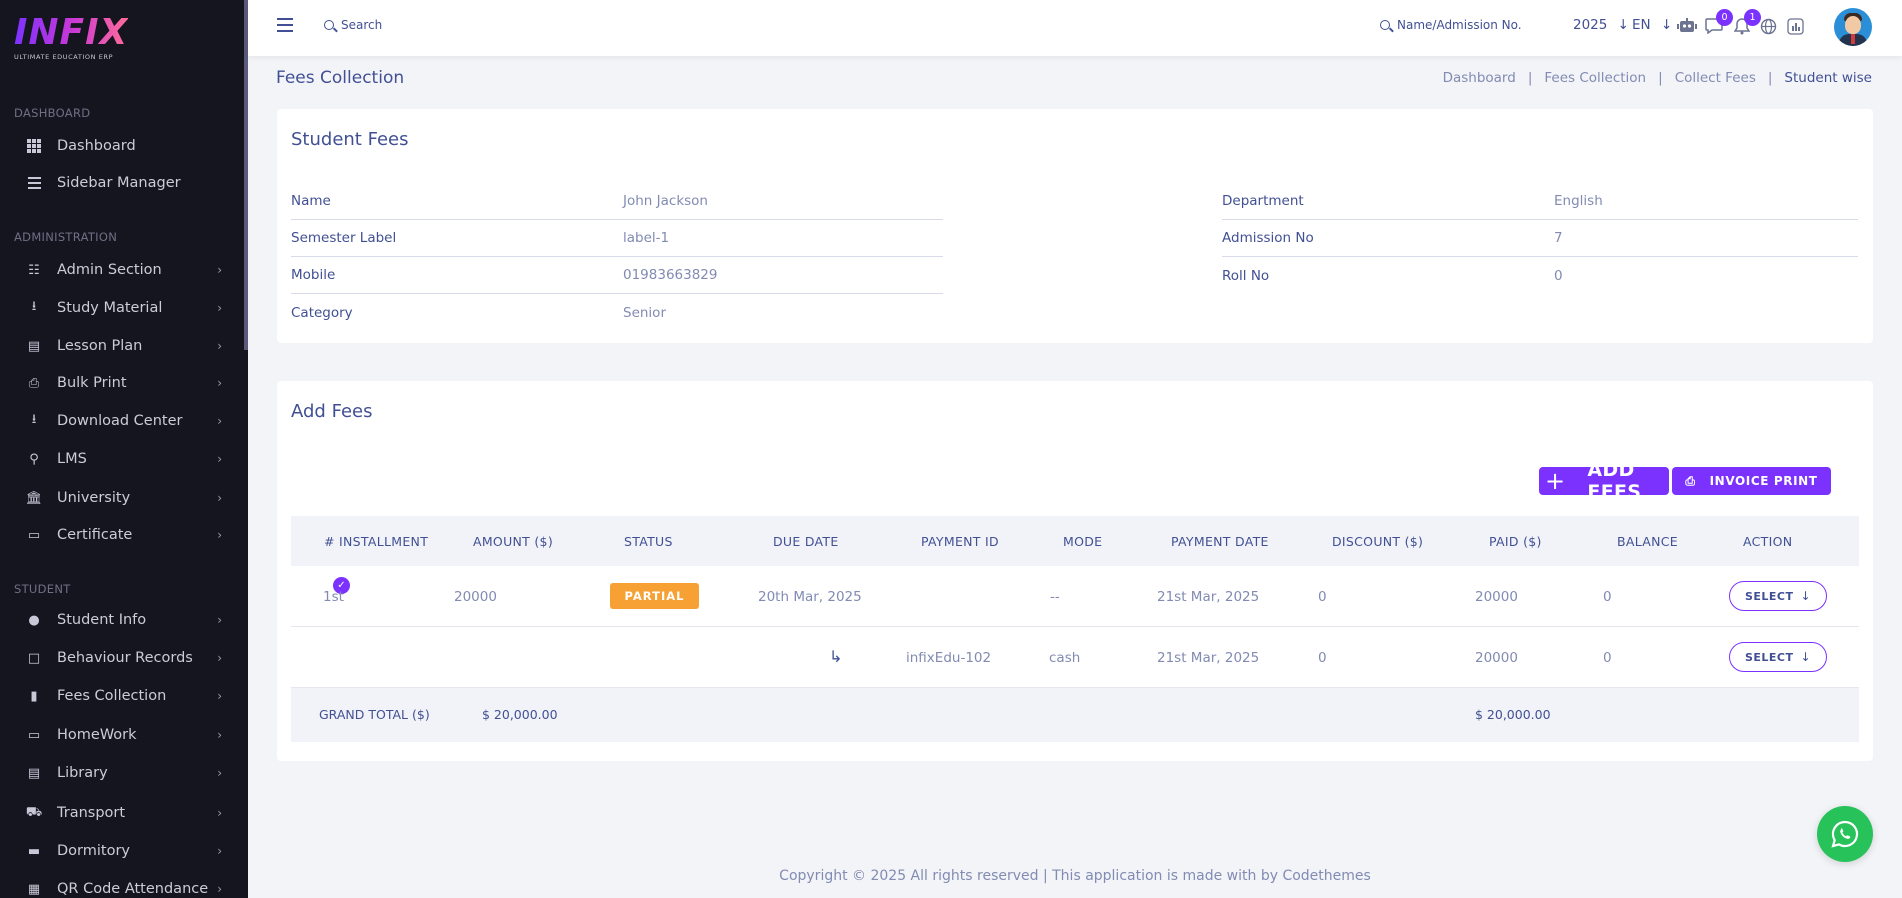 The width and height of the screenshot is (1902, 898). I want to click on breadcrumb-fees-collection: Fees Collection, so click(1595, 78).